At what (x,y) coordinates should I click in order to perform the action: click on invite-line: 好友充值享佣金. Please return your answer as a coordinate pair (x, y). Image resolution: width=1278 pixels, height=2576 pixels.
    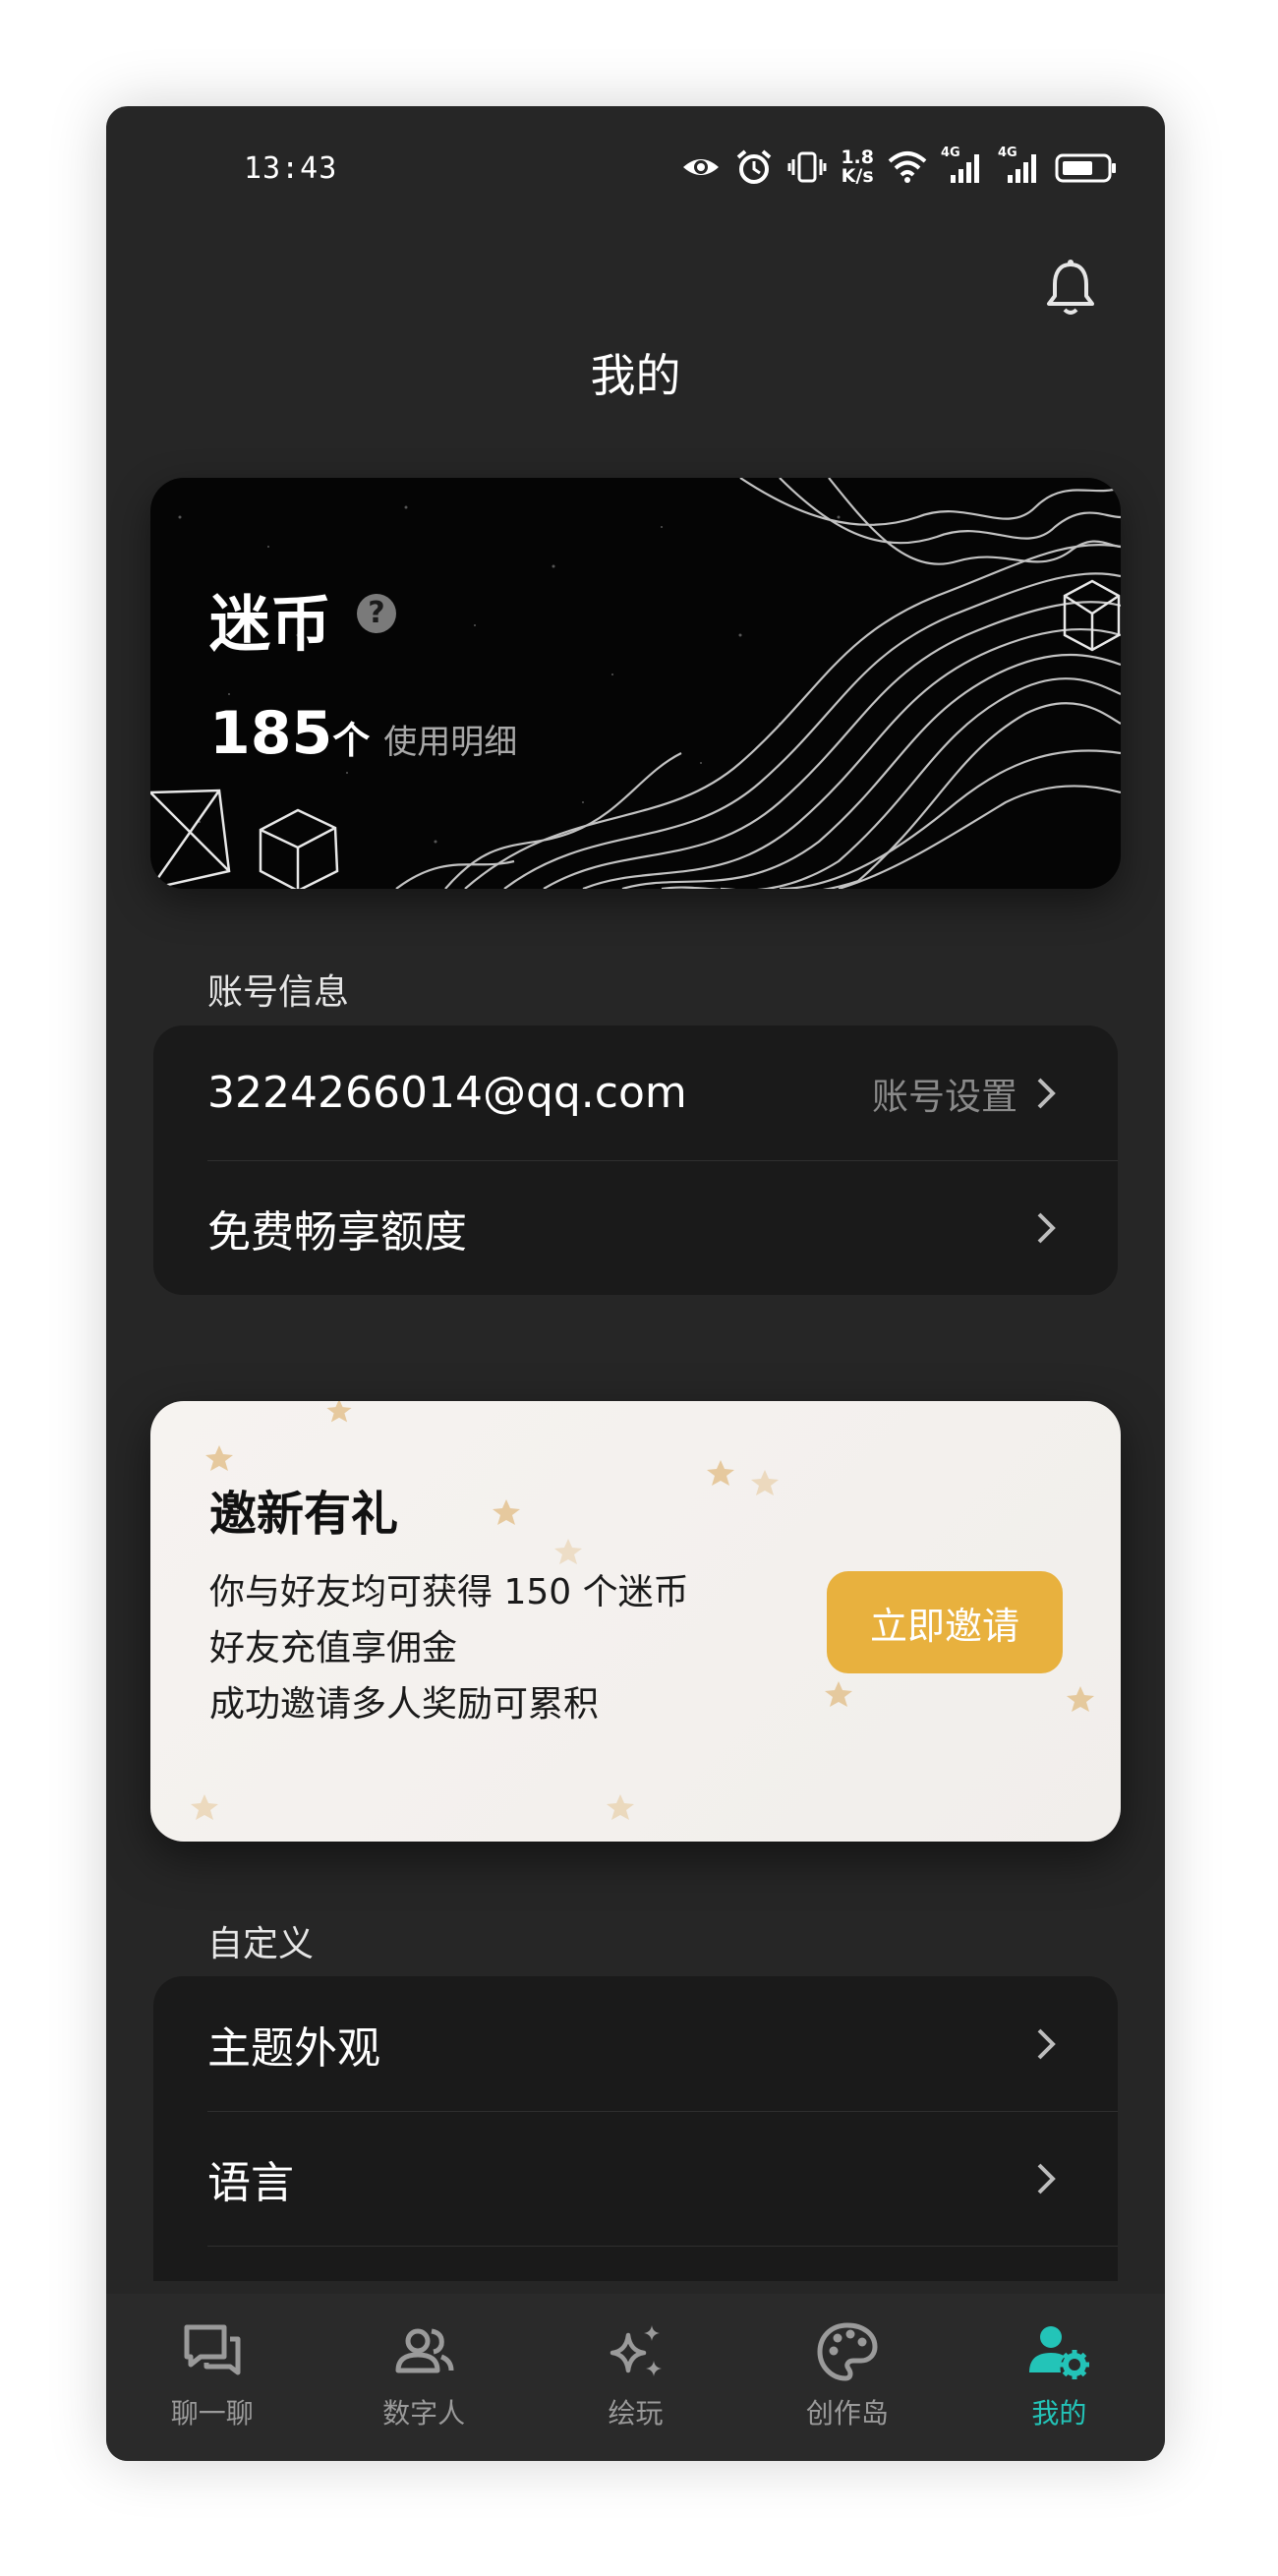
    Looking at the image, I should click on (333, 1648).